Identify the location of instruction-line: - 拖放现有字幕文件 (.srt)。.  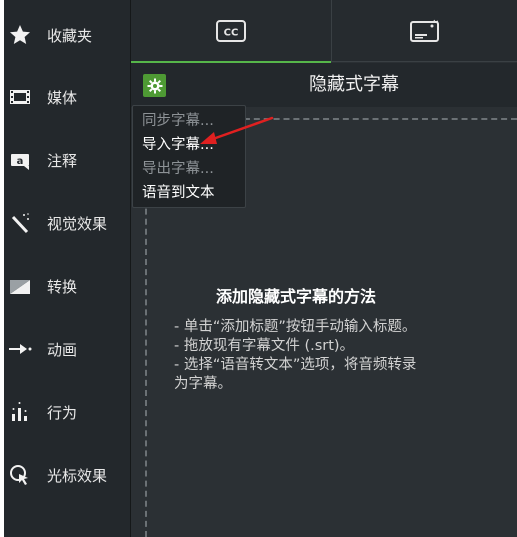
(264, 346).